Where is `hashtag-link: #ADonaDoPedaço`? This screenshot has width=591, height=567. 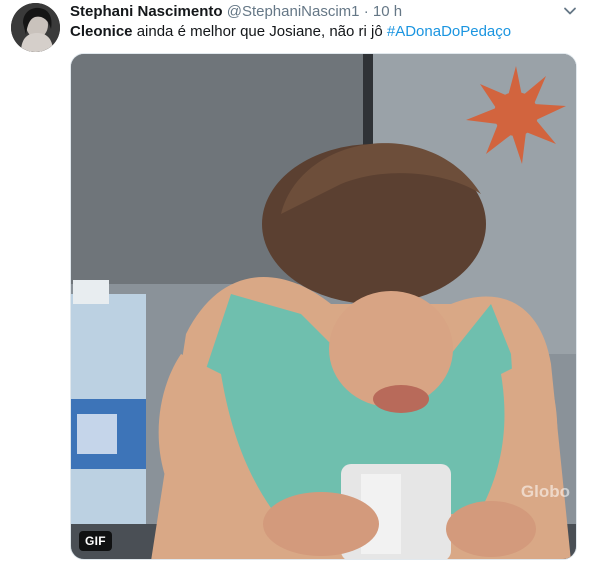 hashtag-link: #ADonaDoPedaço is located at coordinates (449, 31).